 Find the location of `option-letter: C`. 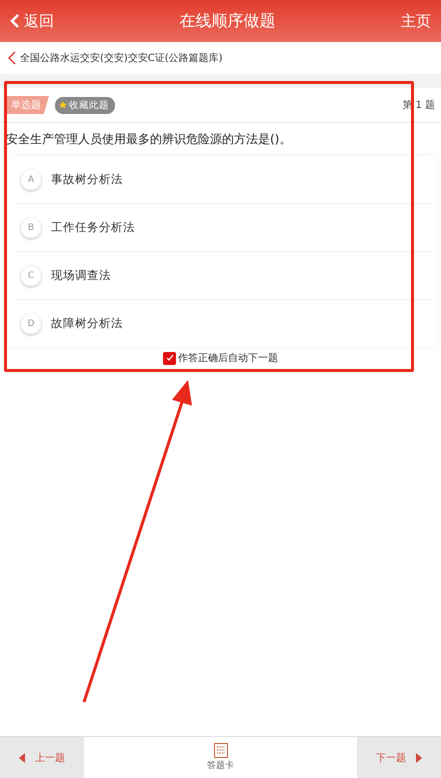

option-letter: C is located at coordinates (31, 276).